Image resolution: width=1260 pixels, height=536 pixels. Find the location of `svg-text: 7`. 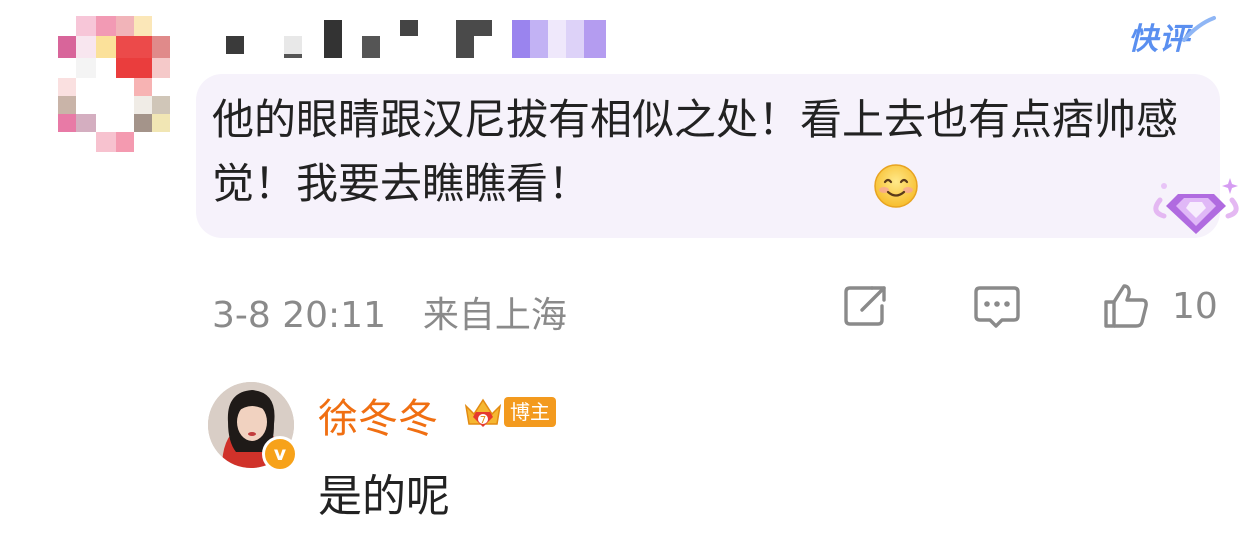

svg-text: 7 is located at coordinates (483, 420).